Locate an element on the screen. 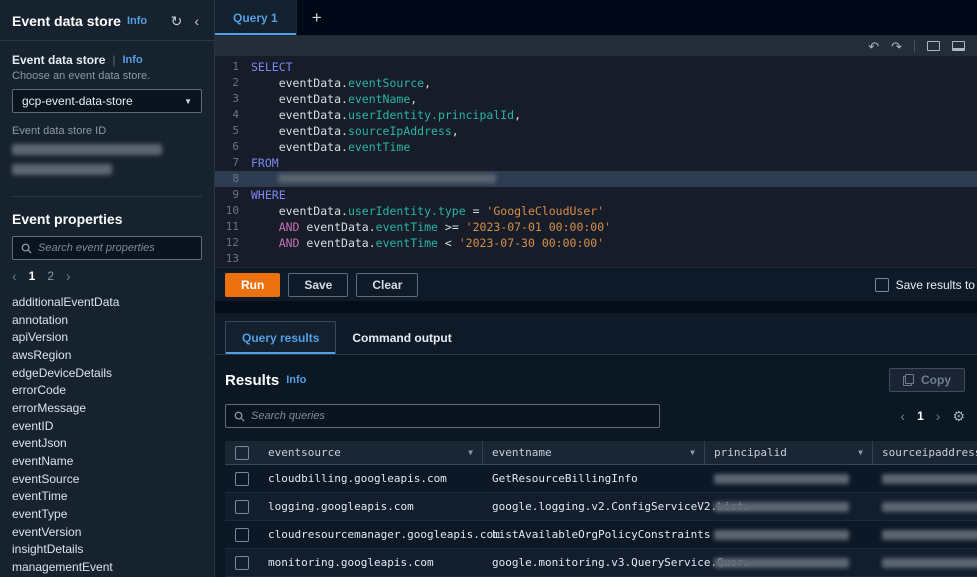 This screenshot has width=977, height=577. page-number: 2 is located at coordinates (50, 276).